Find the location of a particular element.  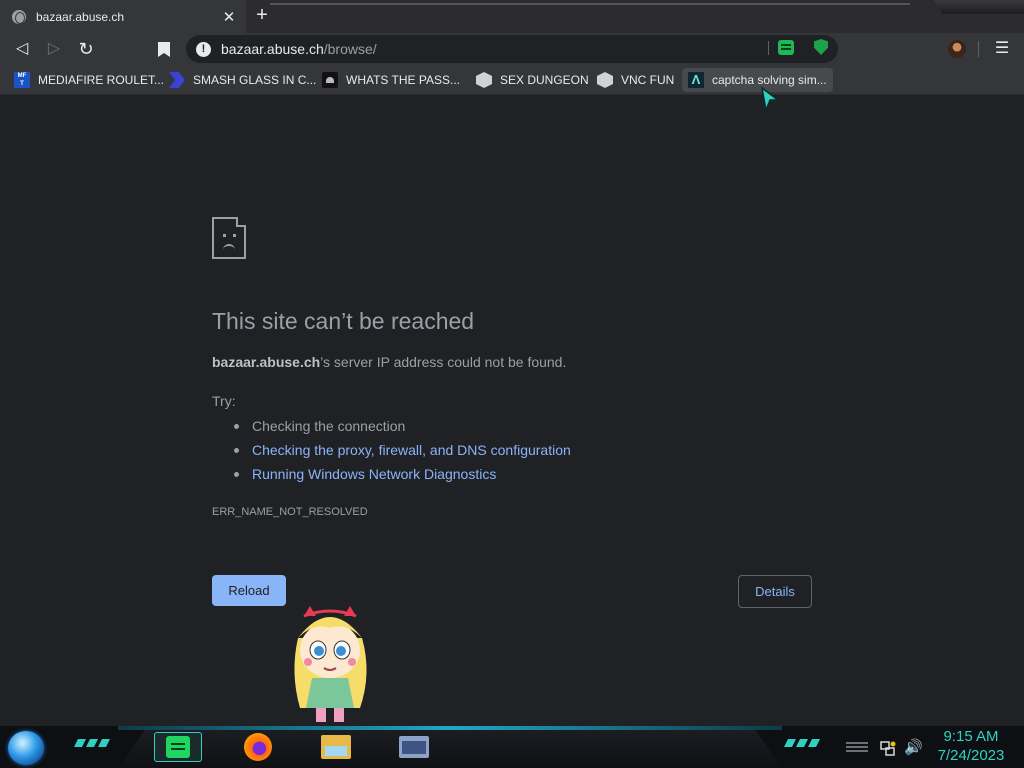

back-button: ◁ is located at coordinates (22, 49).